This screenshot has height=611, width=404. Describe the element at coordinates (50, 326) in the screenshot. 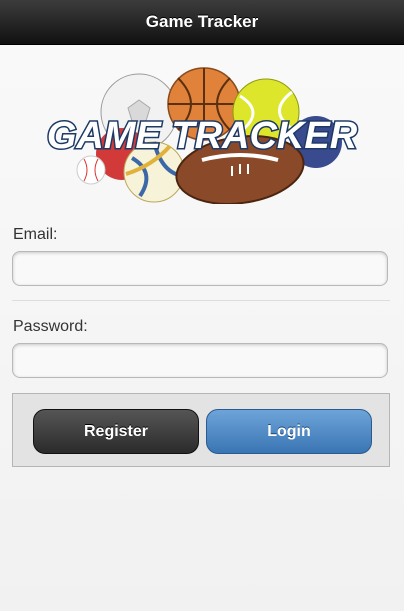

I see `password-label: Password:` at that location.